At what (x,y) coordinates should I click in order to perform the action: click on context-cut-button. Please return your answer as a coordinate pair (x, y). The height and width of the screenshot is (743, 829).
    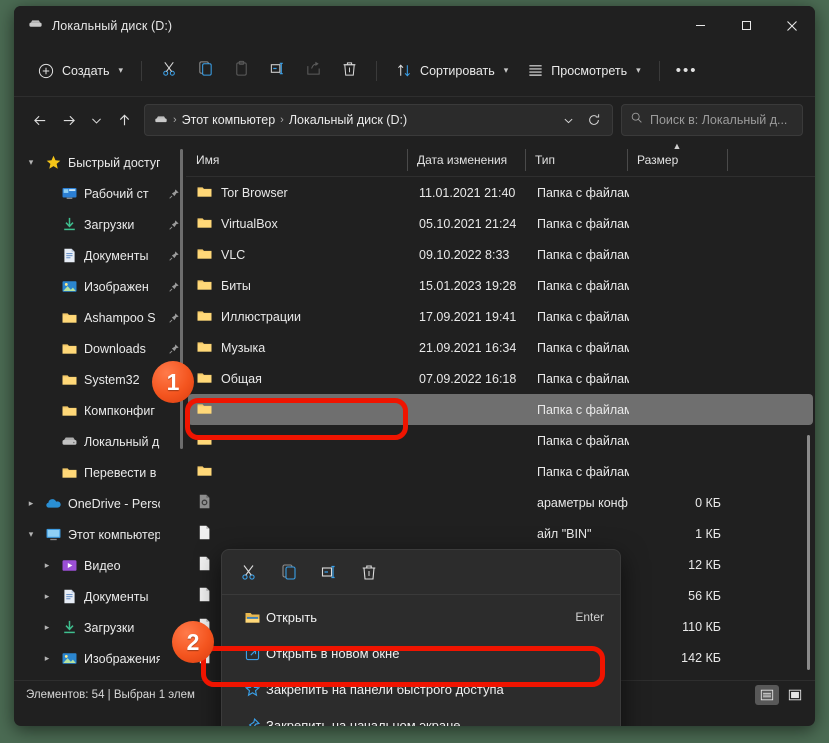
    Looking at the image, I should click on (249, 572).